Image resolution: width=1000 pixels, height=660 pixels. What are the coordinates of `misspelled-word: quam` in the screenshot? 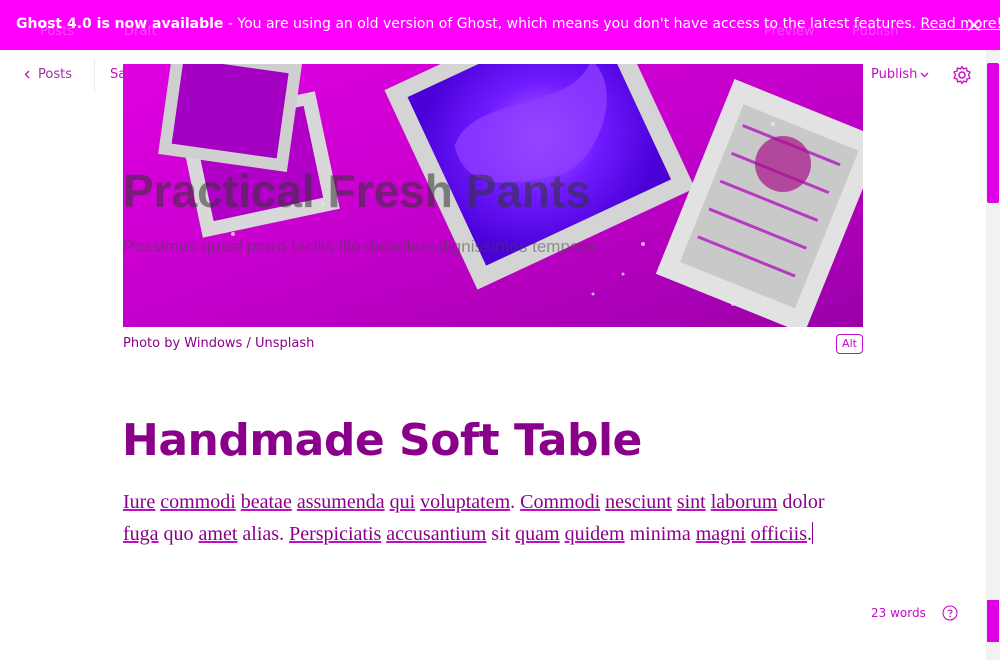 It's located at (537, 534).